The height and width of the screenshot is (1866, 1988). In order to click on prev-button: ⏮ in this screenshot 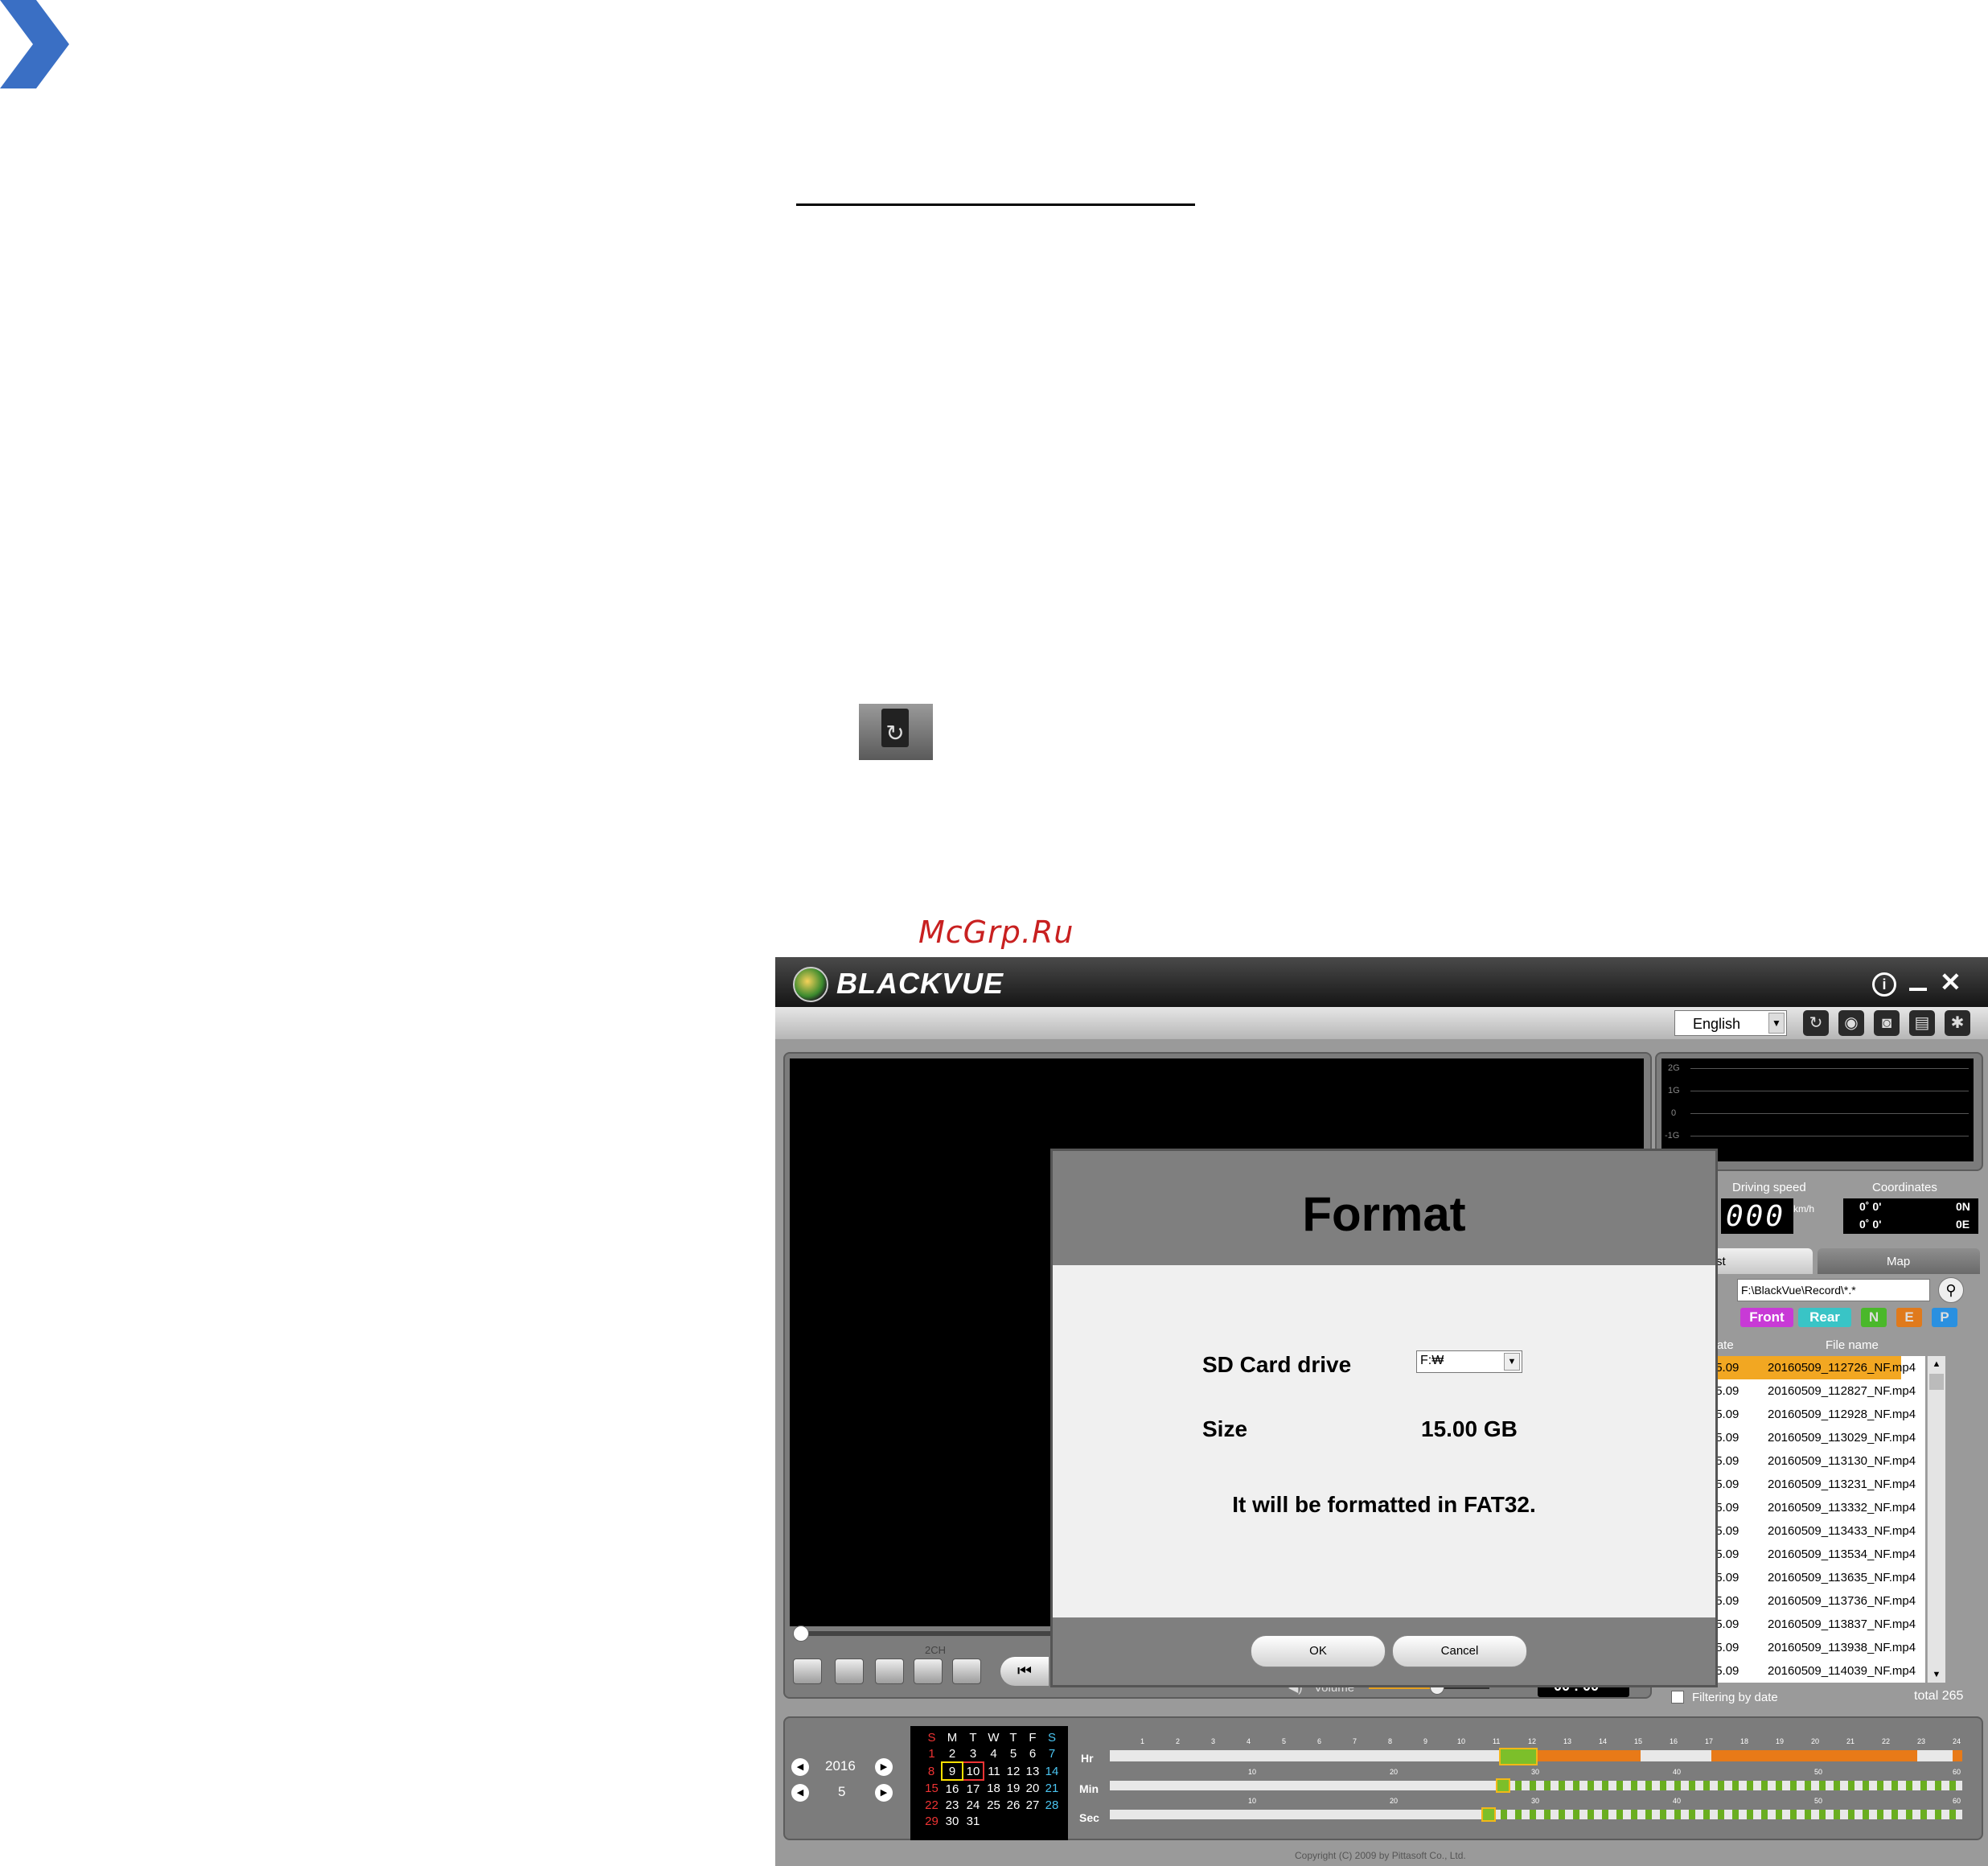, I will do `click(1024, 1671)`.